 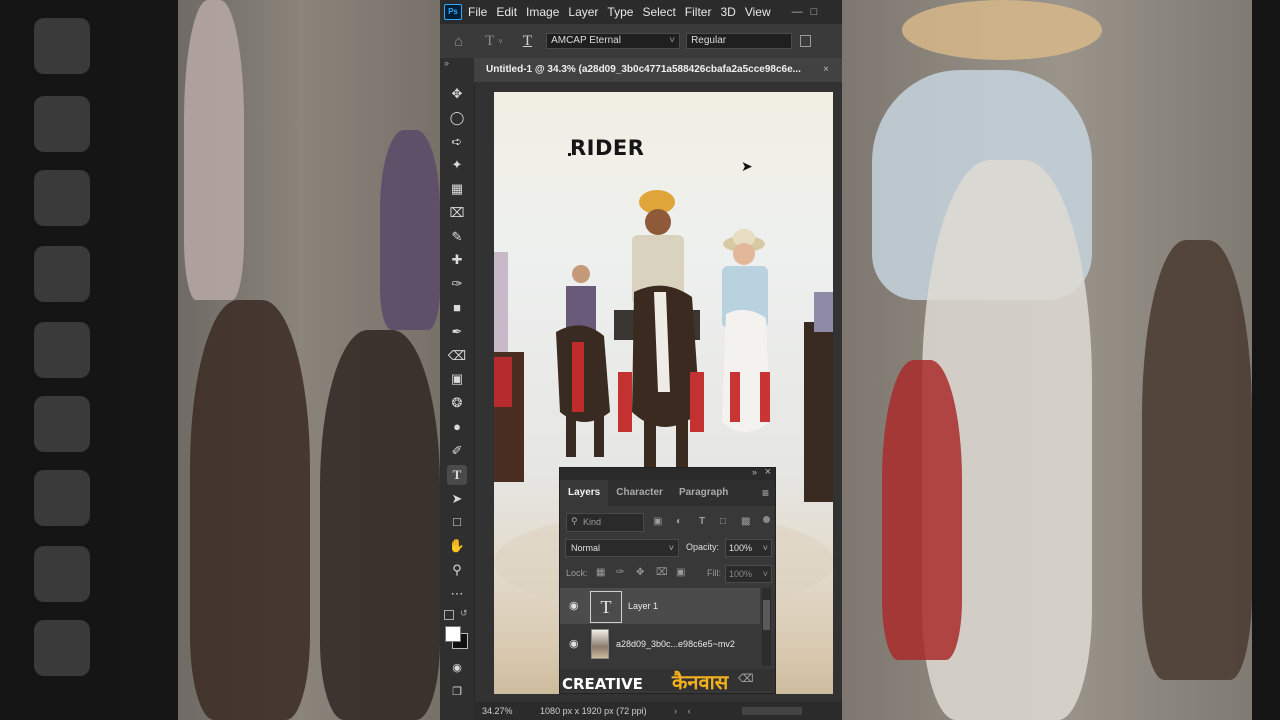 I want to click on canvas-text-rider: RIDER, so click(x=607, y=148).